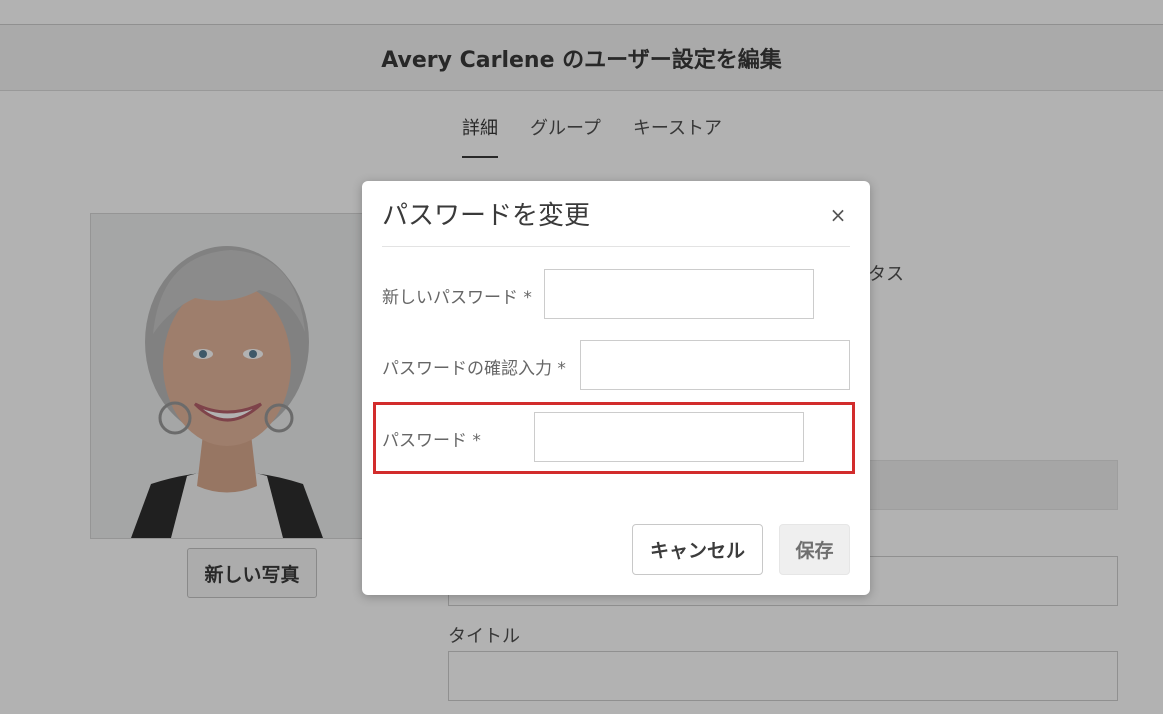  What do you see at coordinates (424, 441) in the screenshot?
I see `current-password-label-text: パスワード` at bounding box center [424, 441].